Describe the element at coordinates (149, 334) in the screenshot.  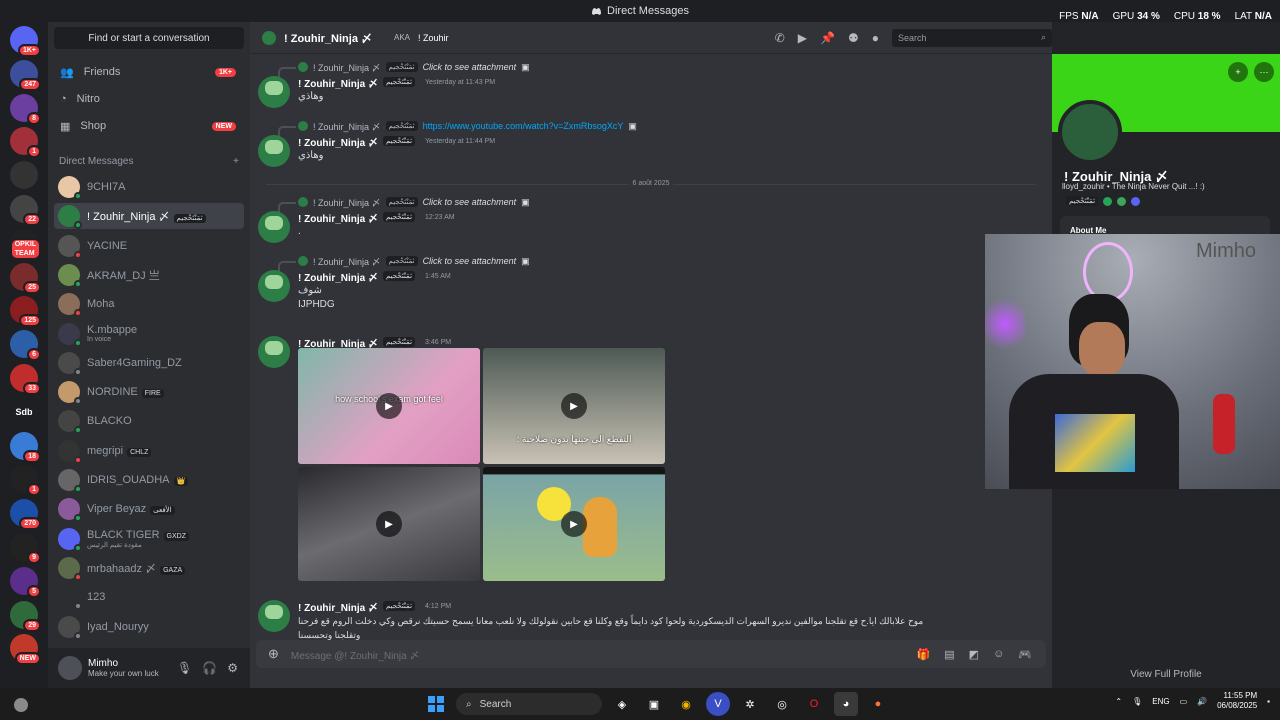
I see `dm-item: K.mbappe In voice` at that location.